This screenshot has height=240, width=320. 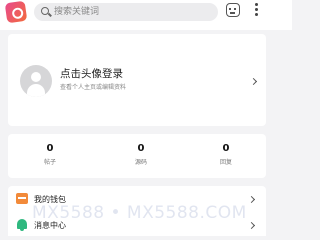 What do you see at coordinates (50, 225) in the screenshot?
I see `menu-item-label: 消息中心` at bounding box center [50, 225].